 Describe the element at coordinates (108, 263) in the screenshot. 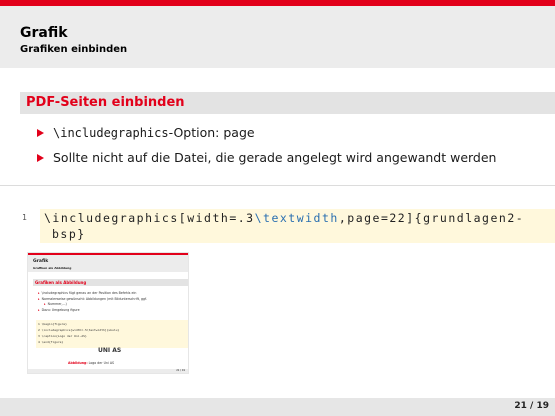

I see `thumb-header: Grafik Grafiken als Abbildung` at that location.